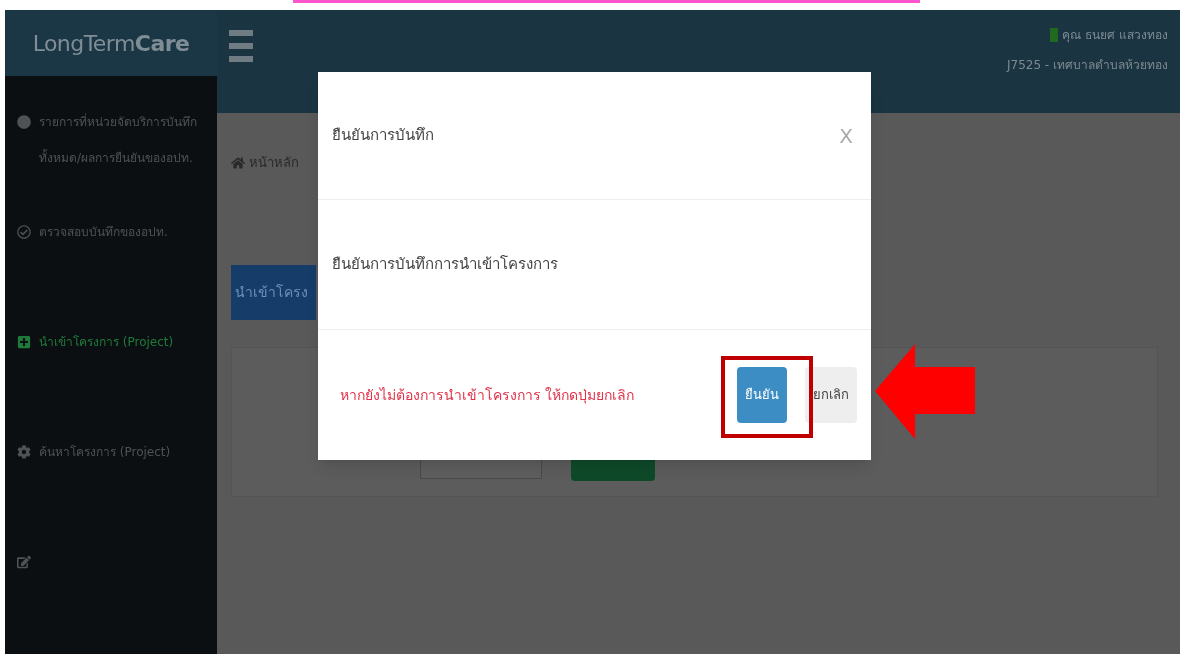 The height and width of the screenshot is (654, 1180). What do you see at coordinates (111, 489) in the screenshot?
I see `sidebar-item: ค้นหาโครงการ (Project)` at bounding box center [111, 489].